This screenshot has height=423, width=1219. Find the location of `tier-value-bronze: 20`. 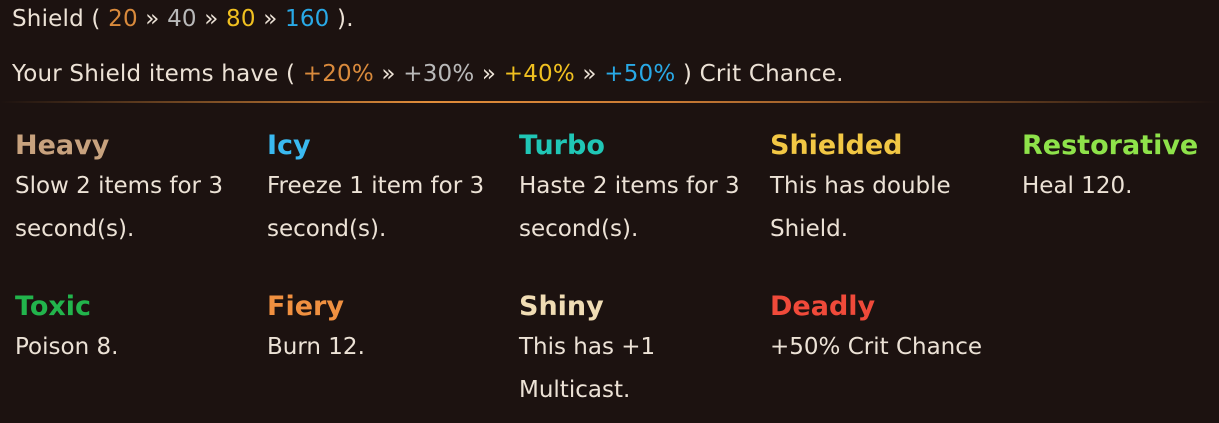

tier-value-bronze: 20 is located at coordinates (123, 19).